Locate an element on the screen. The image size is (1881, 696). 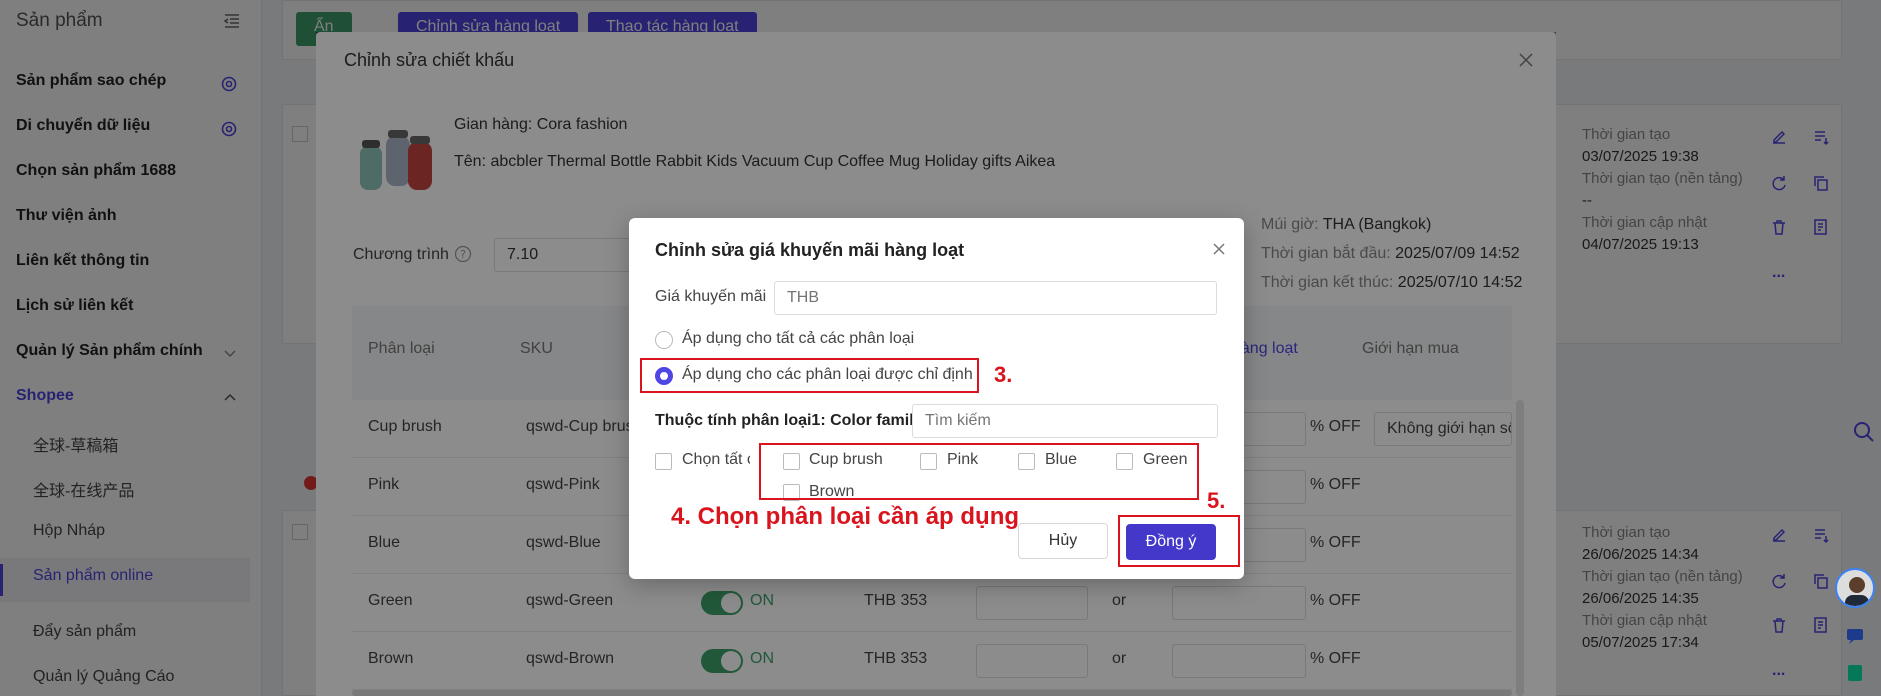
annotation-box-step5 is located at coordinates (1179, 541).